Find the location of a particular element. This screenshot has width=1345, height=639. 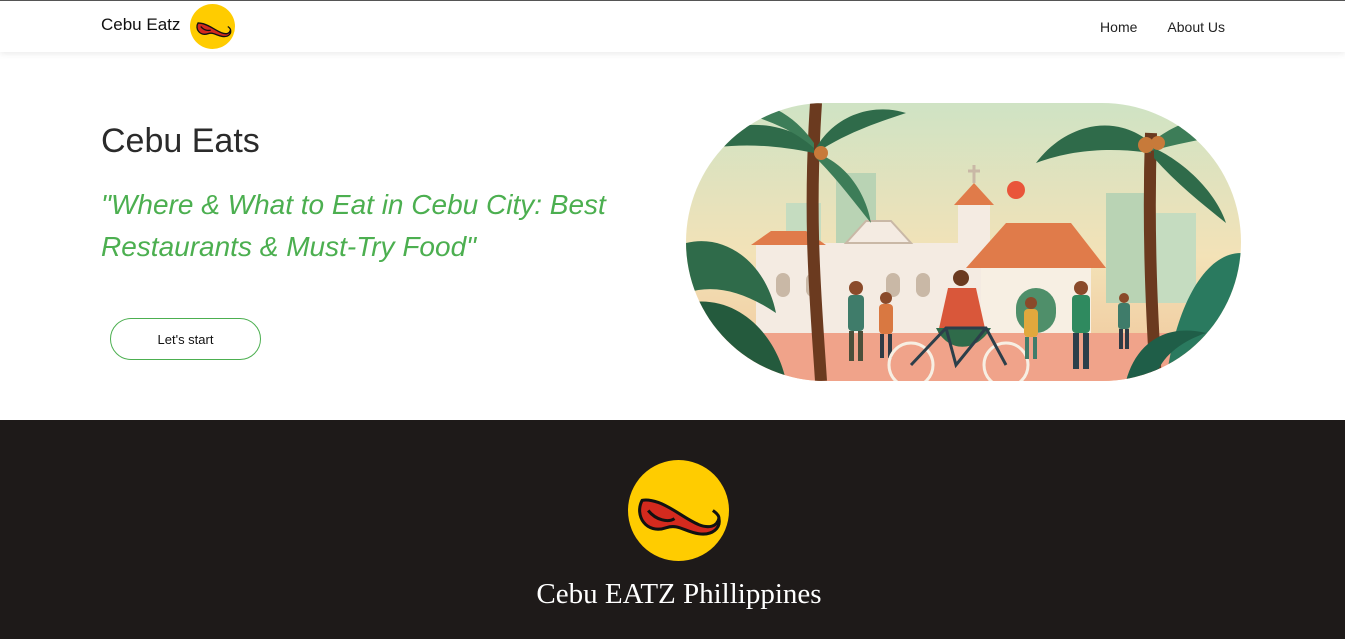

lets-start-button: Let's start is located at coordinates (185, 339).